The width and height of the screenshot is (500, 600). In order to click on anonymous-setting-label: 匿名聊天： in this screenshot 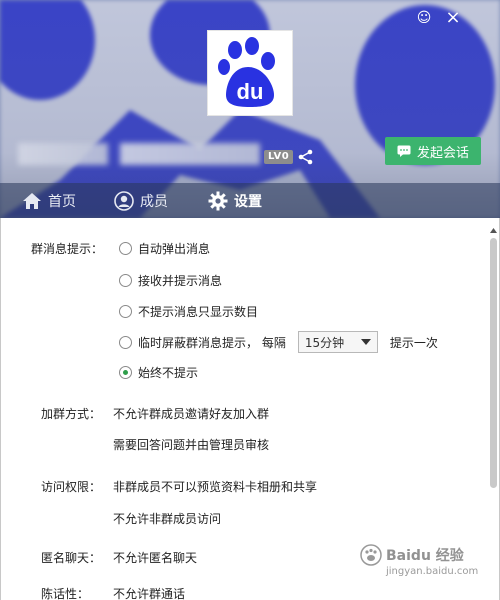, I will do `click(71, 558)`.